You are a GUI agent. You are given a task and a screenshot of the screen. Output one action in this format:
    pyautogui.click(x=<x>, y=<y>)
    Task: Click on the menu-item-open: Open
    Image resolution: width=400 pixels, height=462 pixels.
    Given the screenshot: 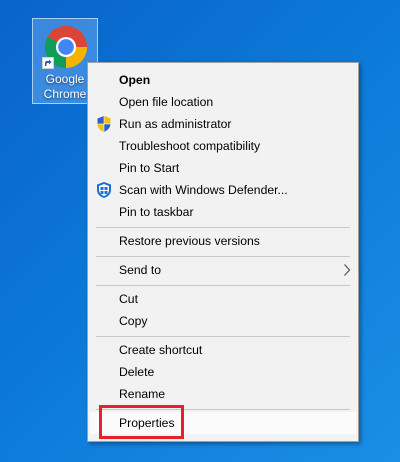 What is the action you would take?
    pyautogui.click(x=223, y=80)
    